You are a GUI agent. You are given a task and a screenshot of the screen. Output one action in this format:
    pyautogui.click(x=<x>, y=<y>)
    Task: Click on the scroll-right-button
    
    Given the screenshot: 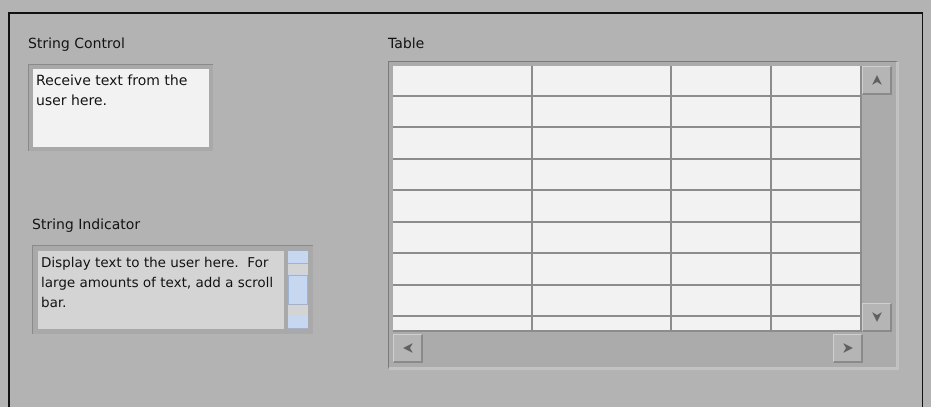 What is the action you would take?
    pyautogui.click(x=848, y=348)
    